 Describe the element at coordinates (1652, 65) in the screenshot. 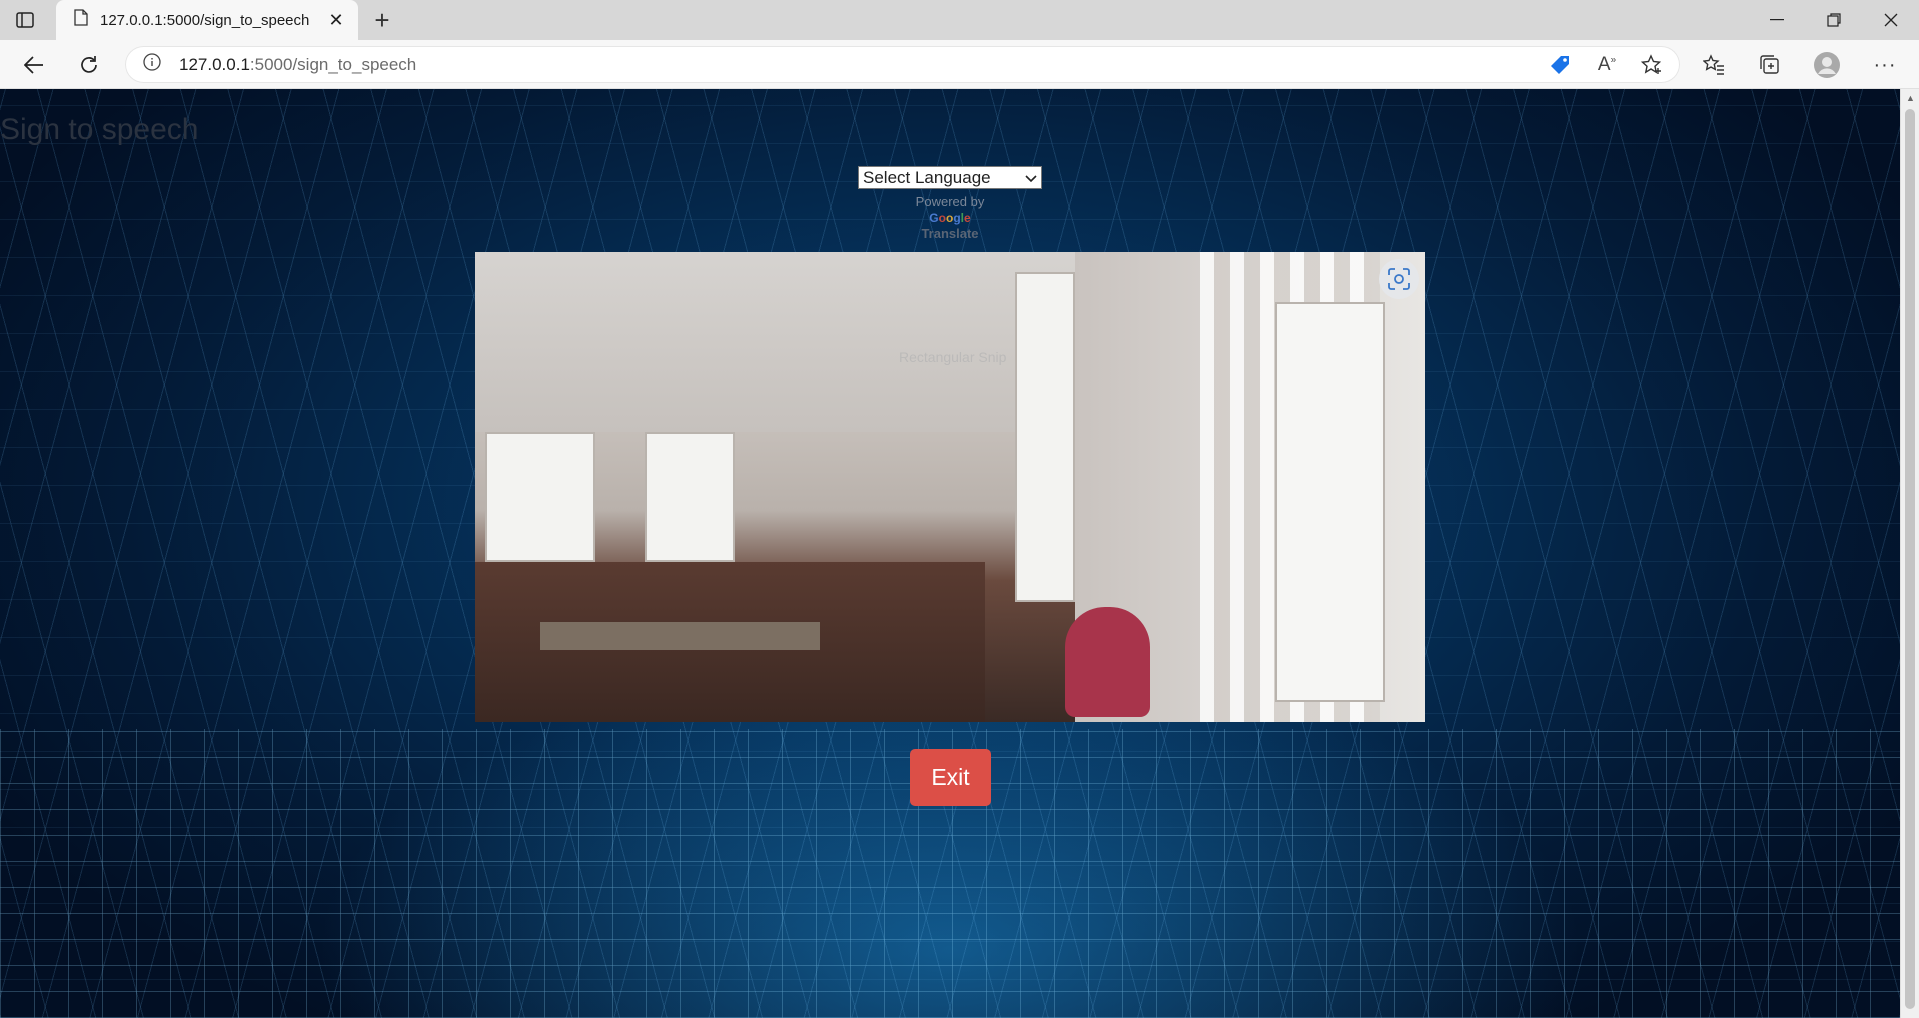

I see `add-favorite-icon` at that location.